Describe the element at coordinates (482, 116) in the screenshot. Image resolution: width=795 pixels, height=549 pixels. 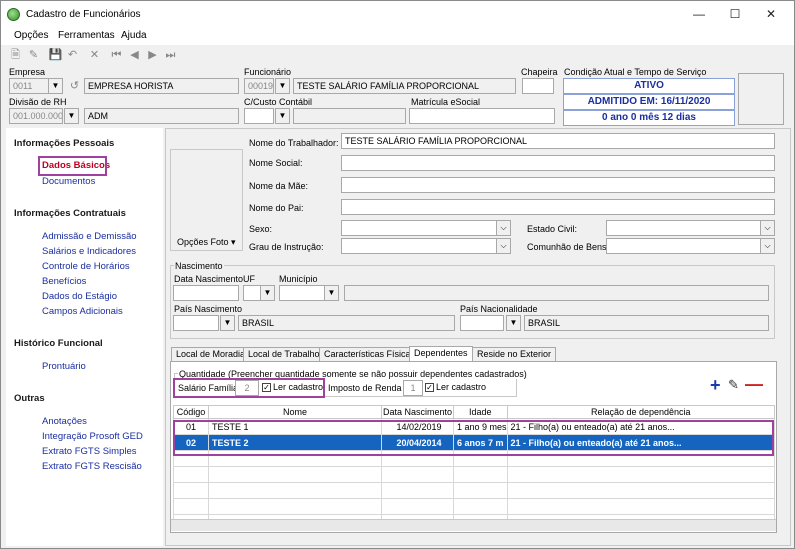
I see `matricula-field` at that location.